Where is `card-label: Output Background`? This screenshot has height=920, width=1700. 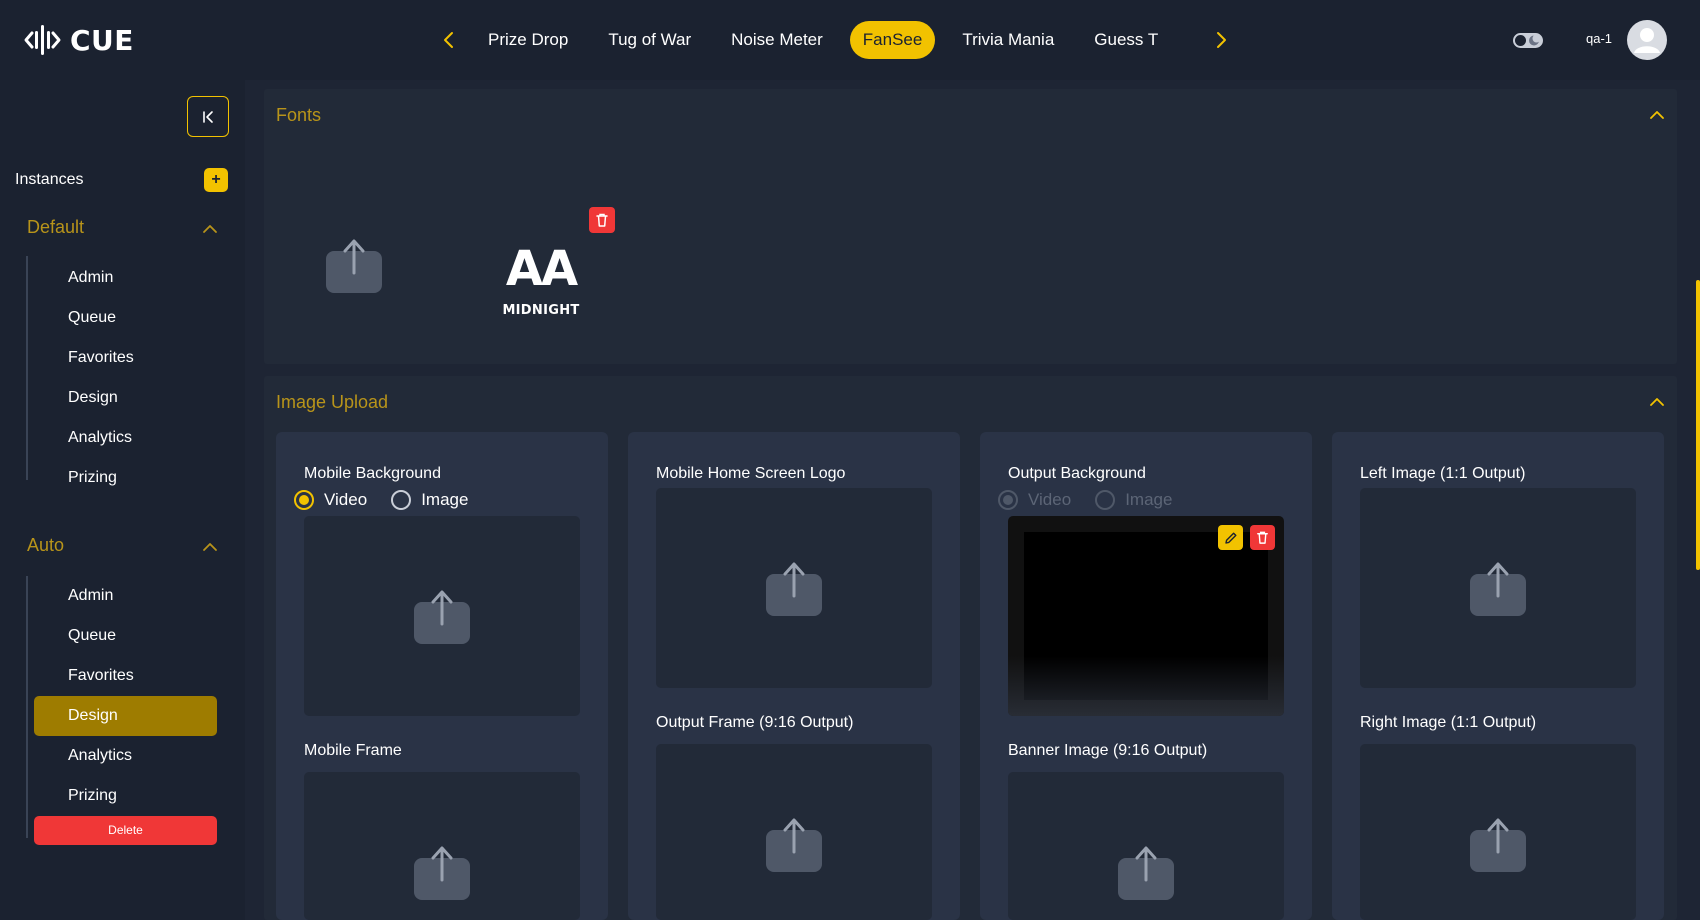
card-label: Output Background is located at coordinates (1077, 473).